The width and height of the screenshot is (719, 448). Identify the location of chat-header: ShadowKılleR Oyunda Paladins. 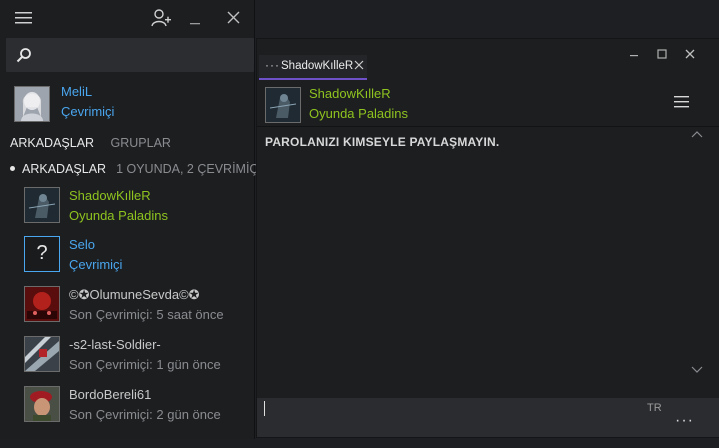
(488, 103).